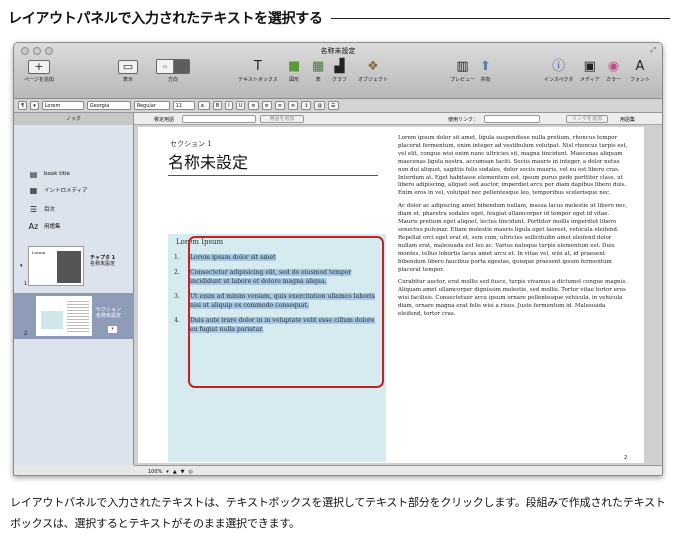 This screenshot has width=678, height=553. I want to click on sidebar-item-label: book title, so click(57, 174).